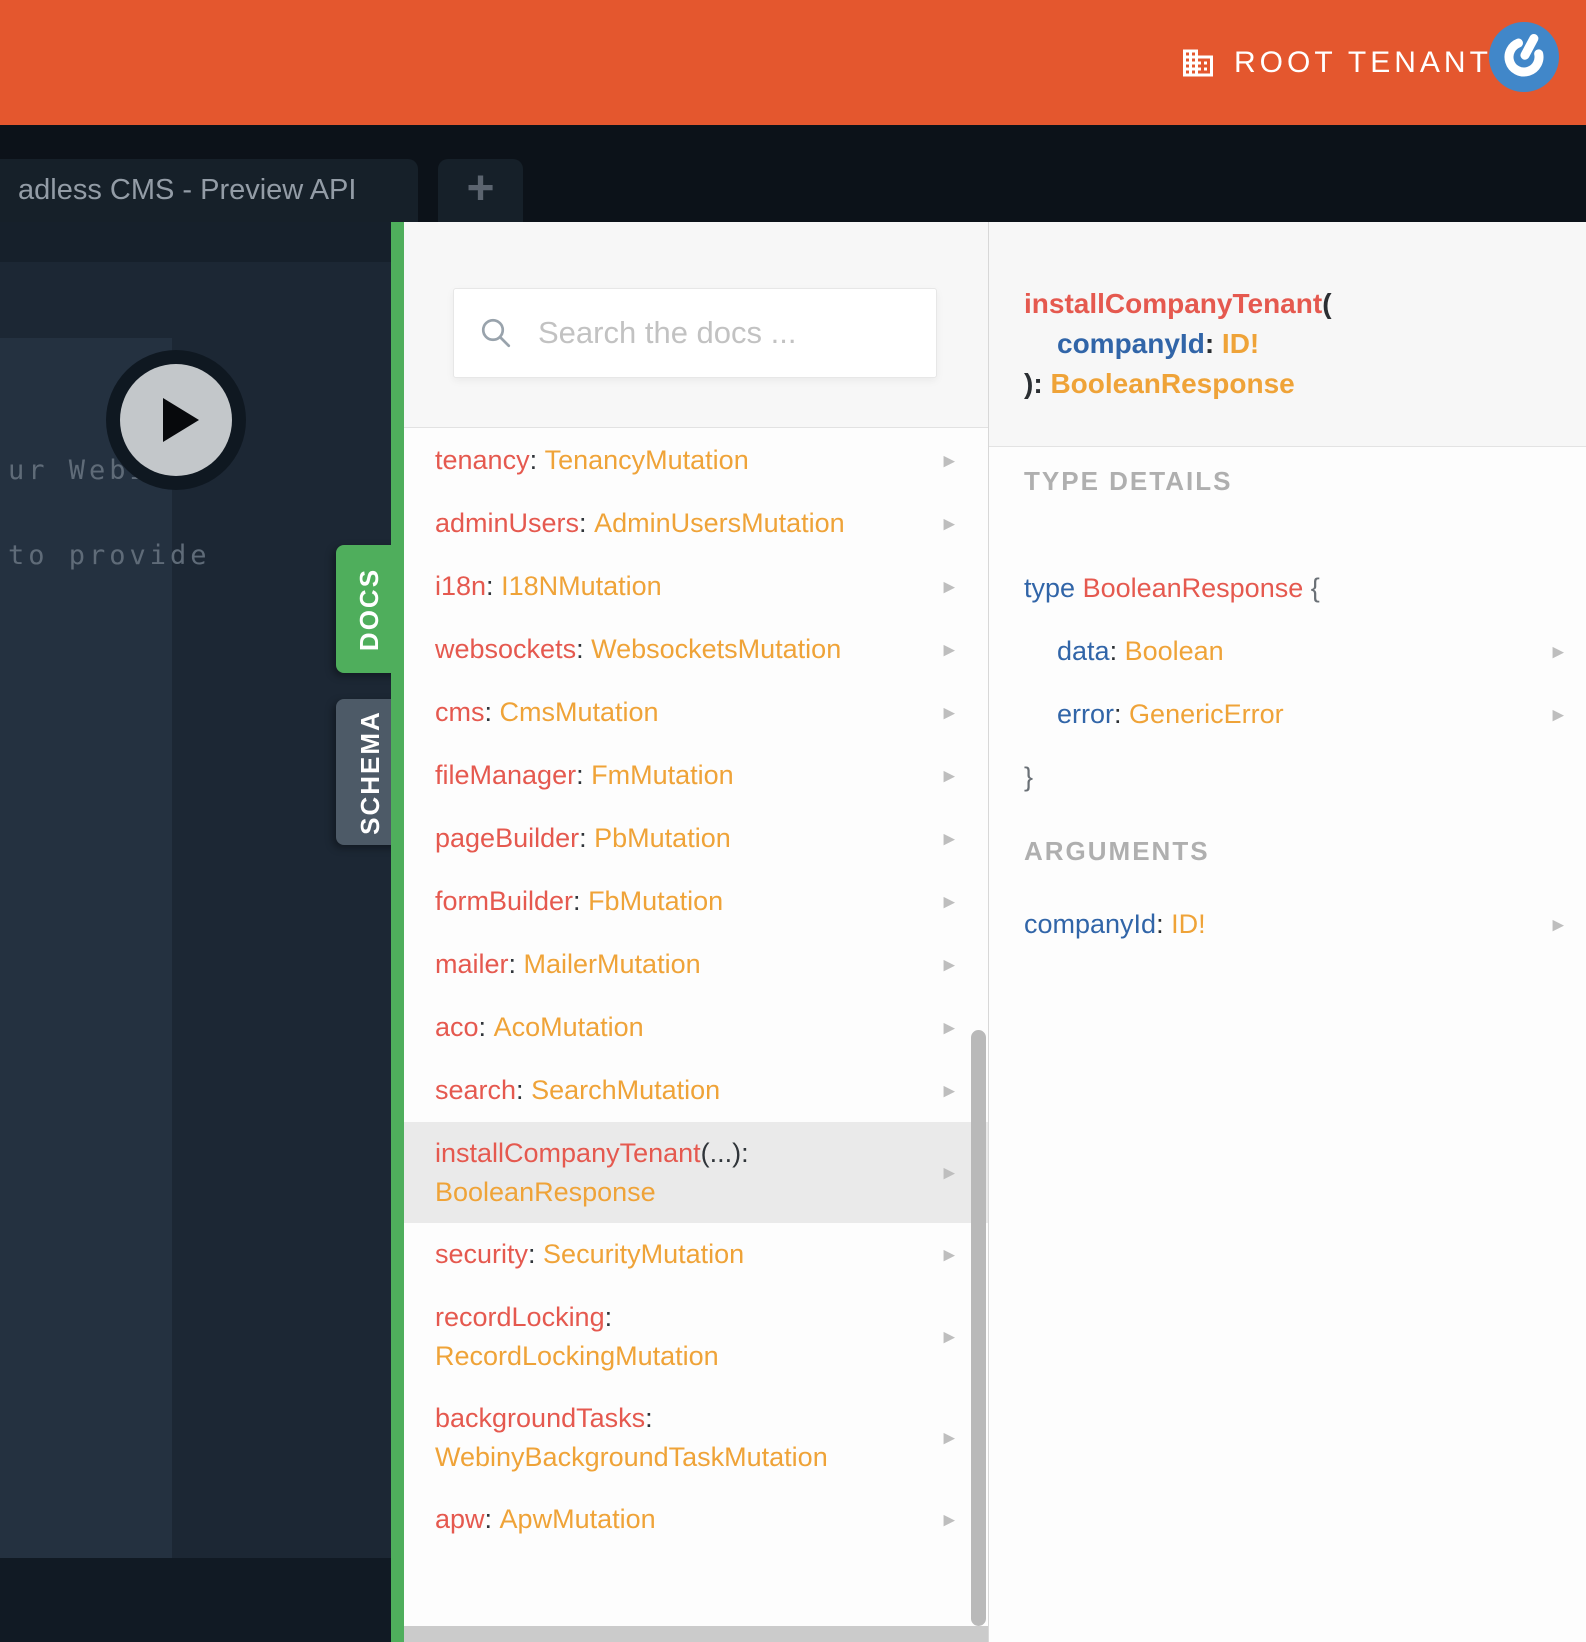 The width and height of the screenshot is (1586, 1642). Describe the element at coordinates (1198, 62) in the screenshot. I see `building-icon` at that location.